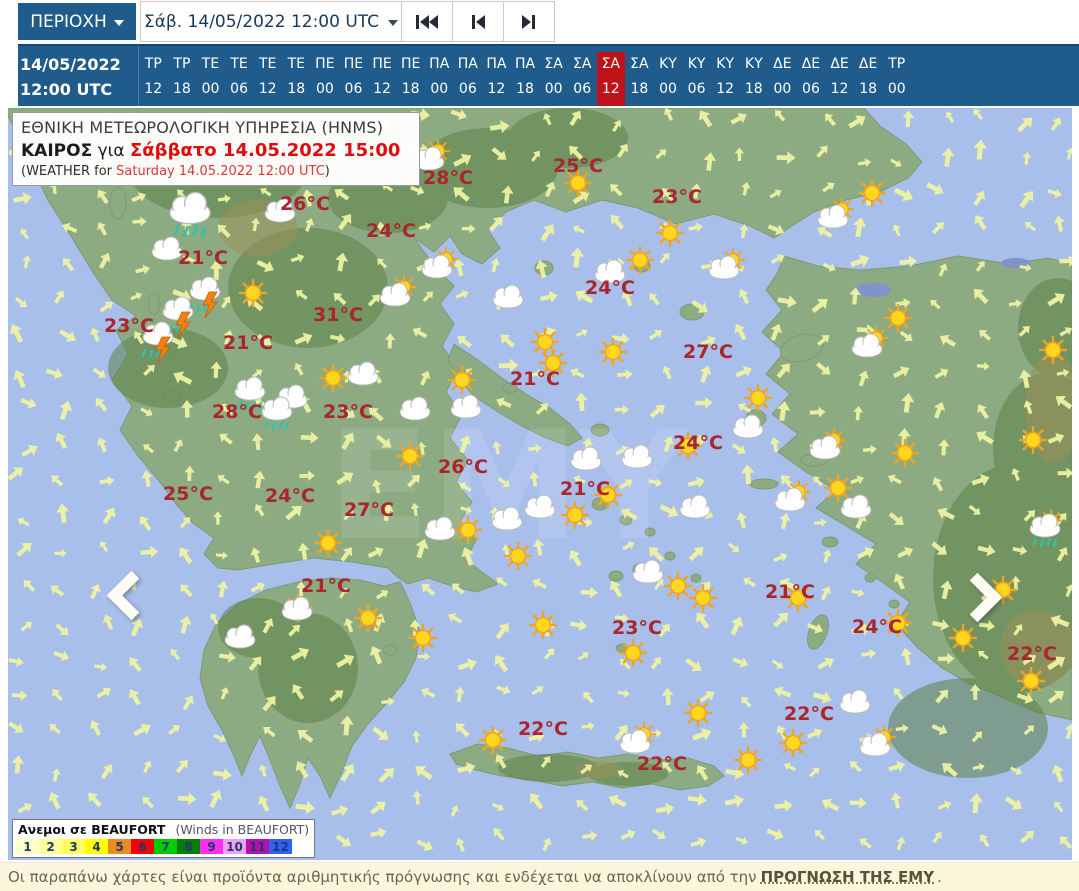 The width and height of the screenshot is (1079, 891). I want to click on timeline-col-ΔΕ-00: ΔΕ 00, so click(782, 79).